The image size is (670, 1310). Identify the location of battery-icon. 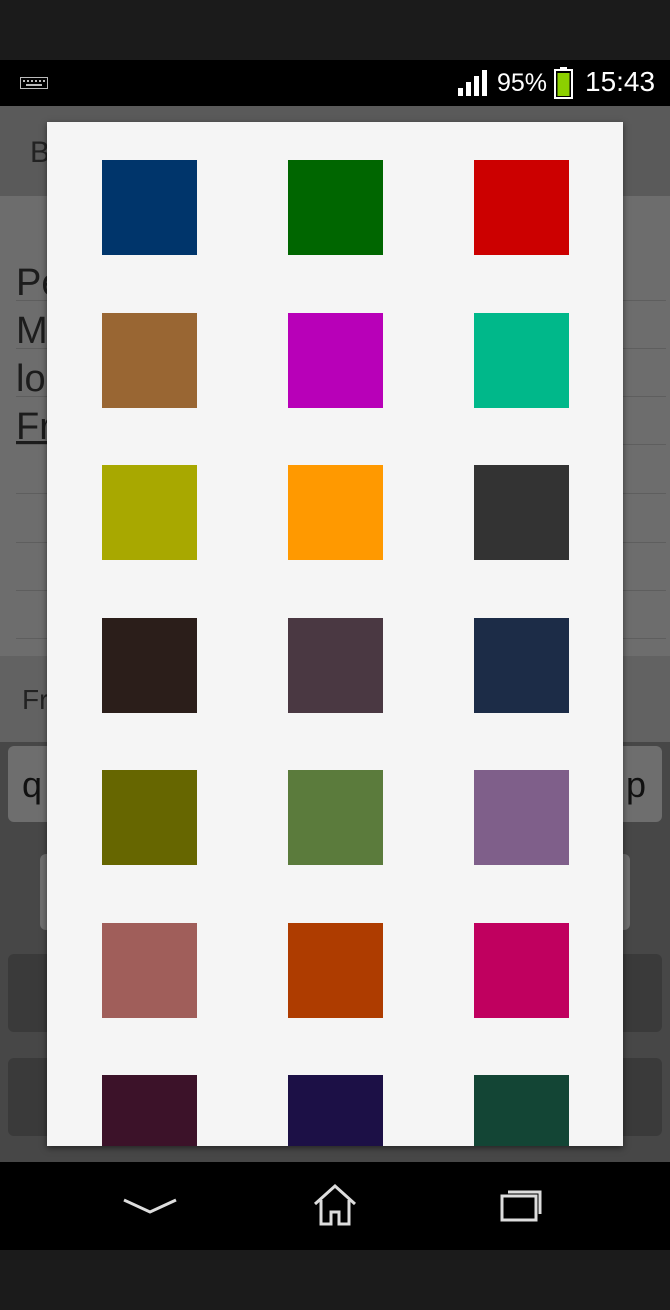
(563, 83).